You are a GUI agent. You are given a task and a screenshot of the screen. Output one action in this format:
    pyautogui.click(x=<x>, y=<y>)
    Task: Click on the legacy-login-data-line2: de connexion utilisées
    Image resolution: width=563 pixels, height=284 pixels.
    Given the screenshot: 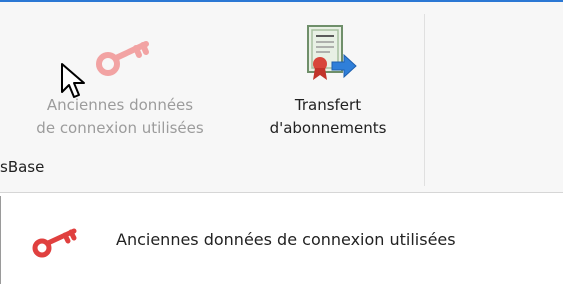 What is the action you would take?
    pyautogui.click(x=120, y=128)
    